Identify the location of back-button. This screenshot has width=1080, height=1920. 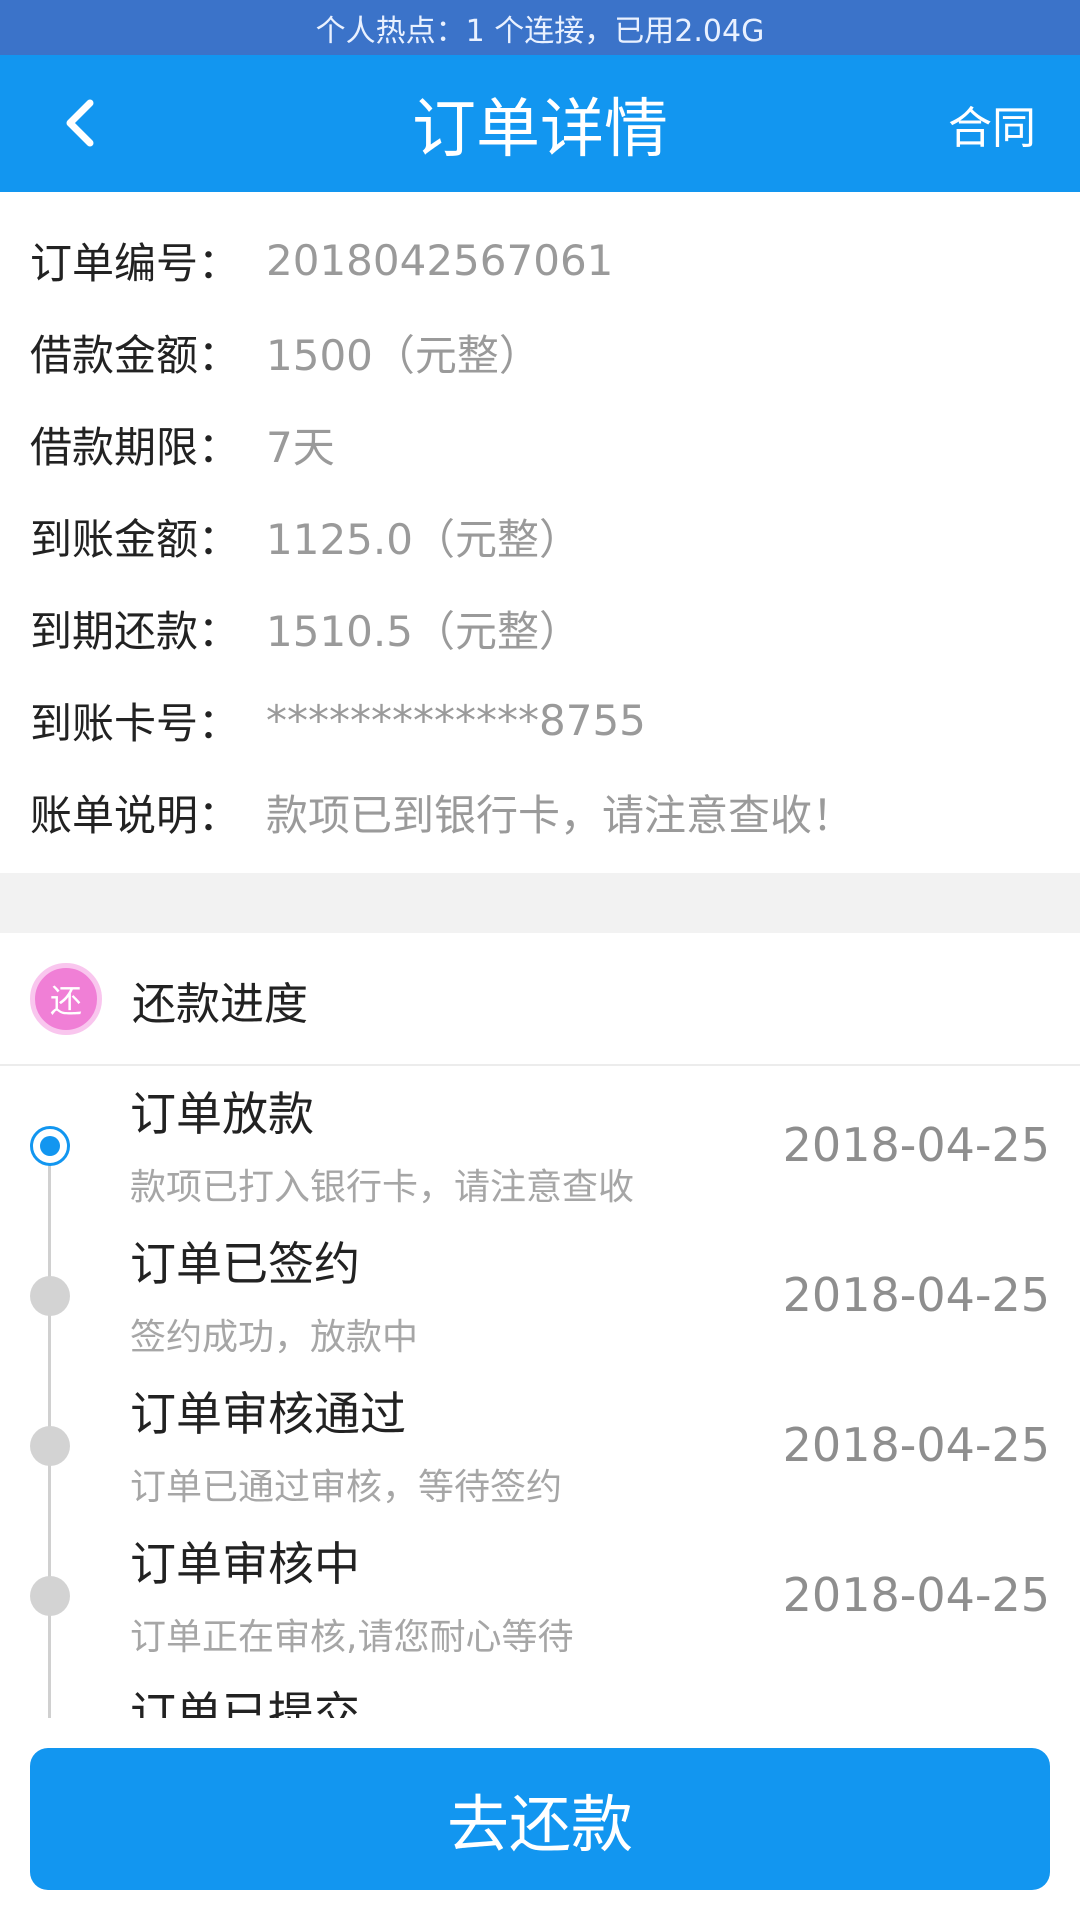
(80, 123).